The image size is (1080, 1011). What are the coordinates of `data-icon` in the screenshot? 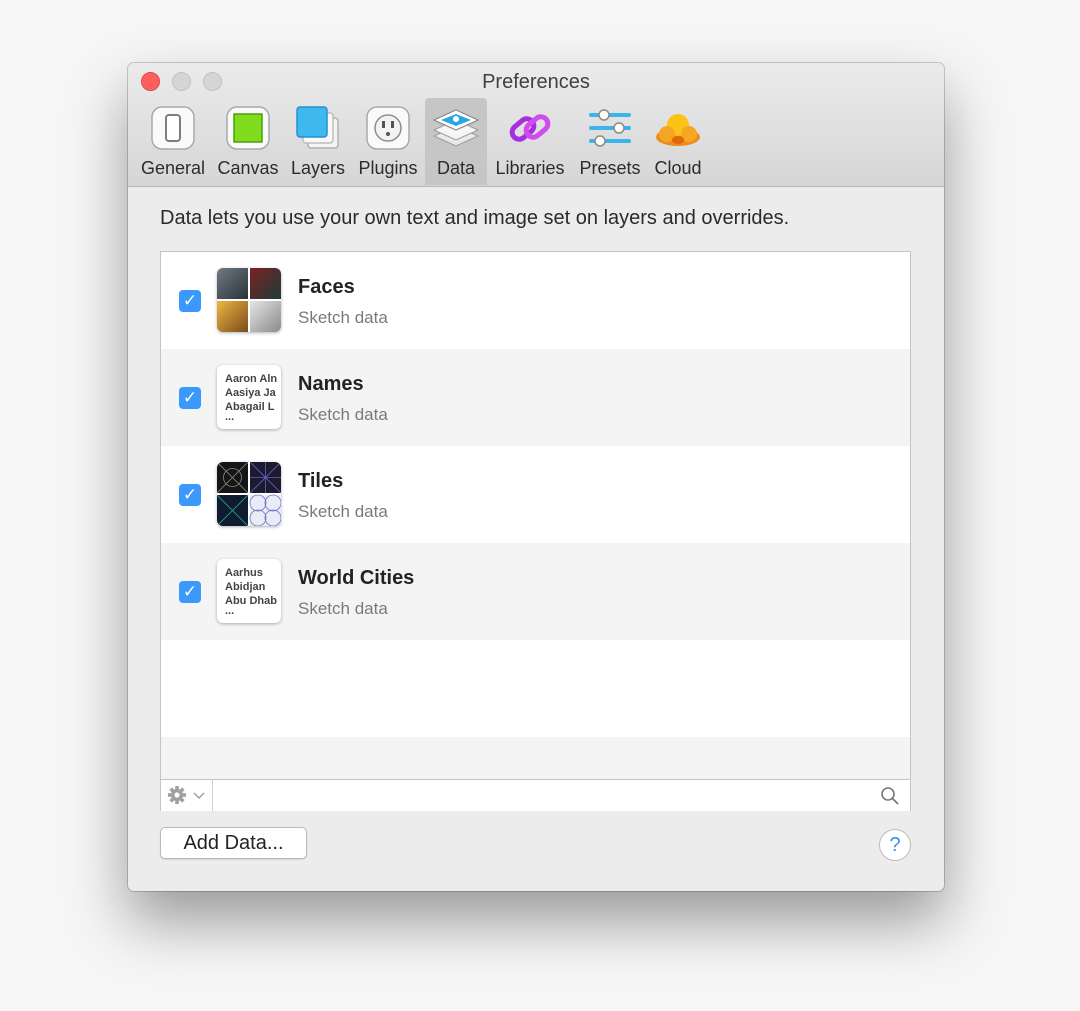 It's located at (456, 128).